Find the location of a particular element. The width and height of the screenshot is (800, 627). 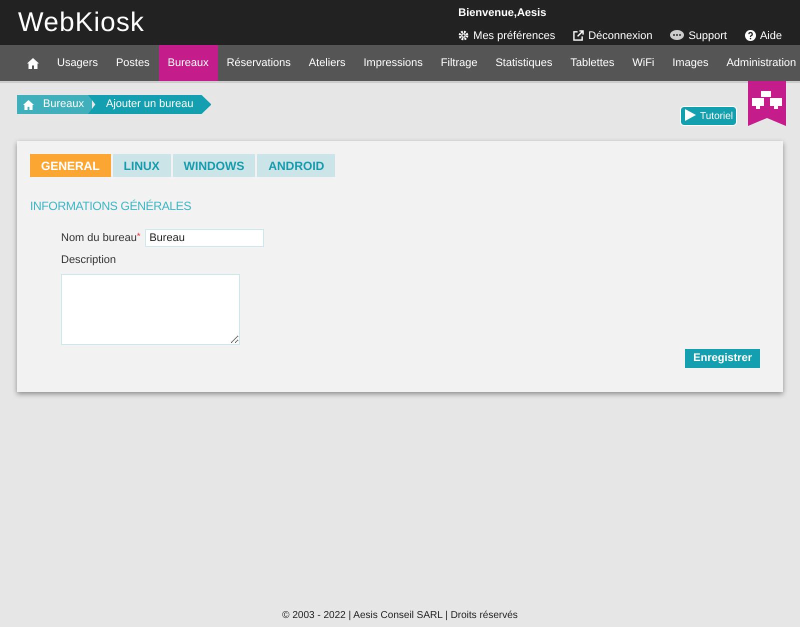

footer-text: © 2003 - 2022 | Aesis Conseil SARL | Droits réservés is located at coordinates (400, 616).